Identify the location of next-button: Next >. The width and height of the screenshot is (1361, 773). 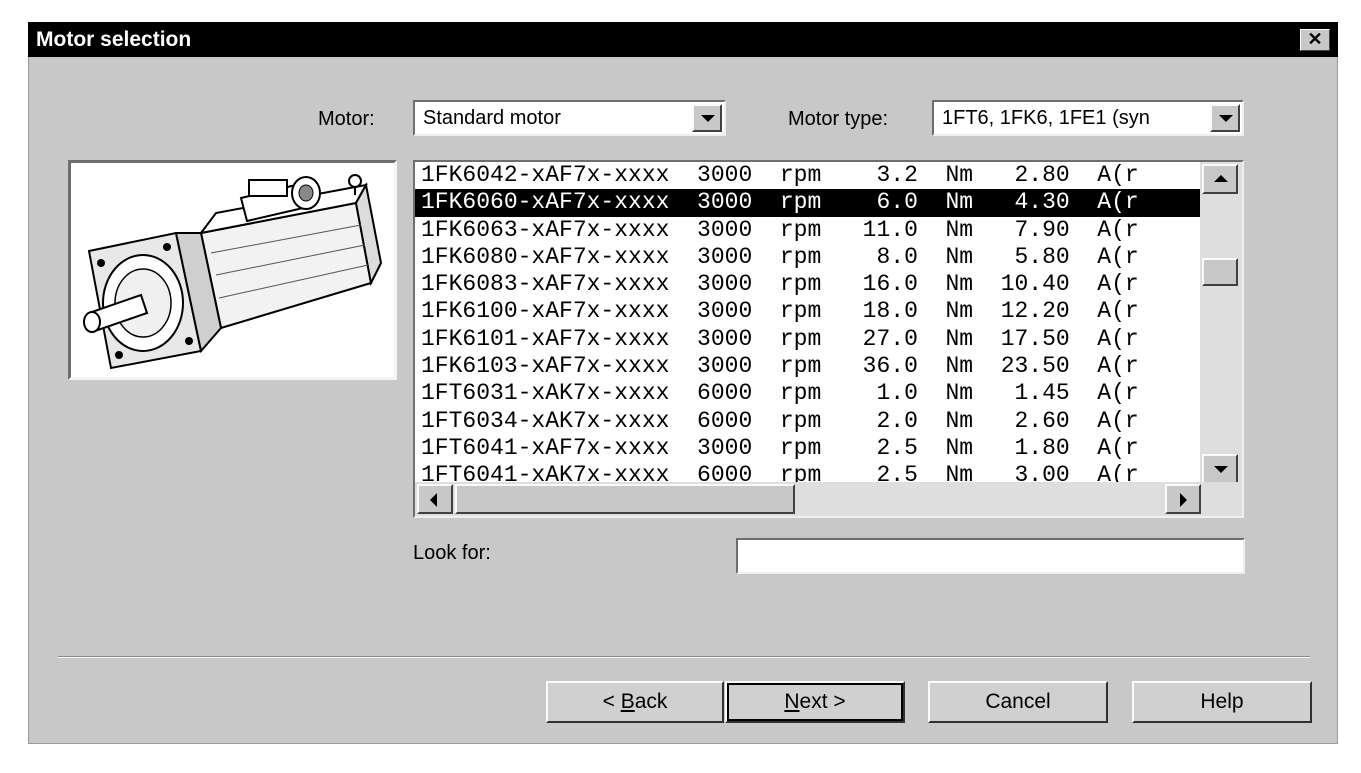
(815, 702).